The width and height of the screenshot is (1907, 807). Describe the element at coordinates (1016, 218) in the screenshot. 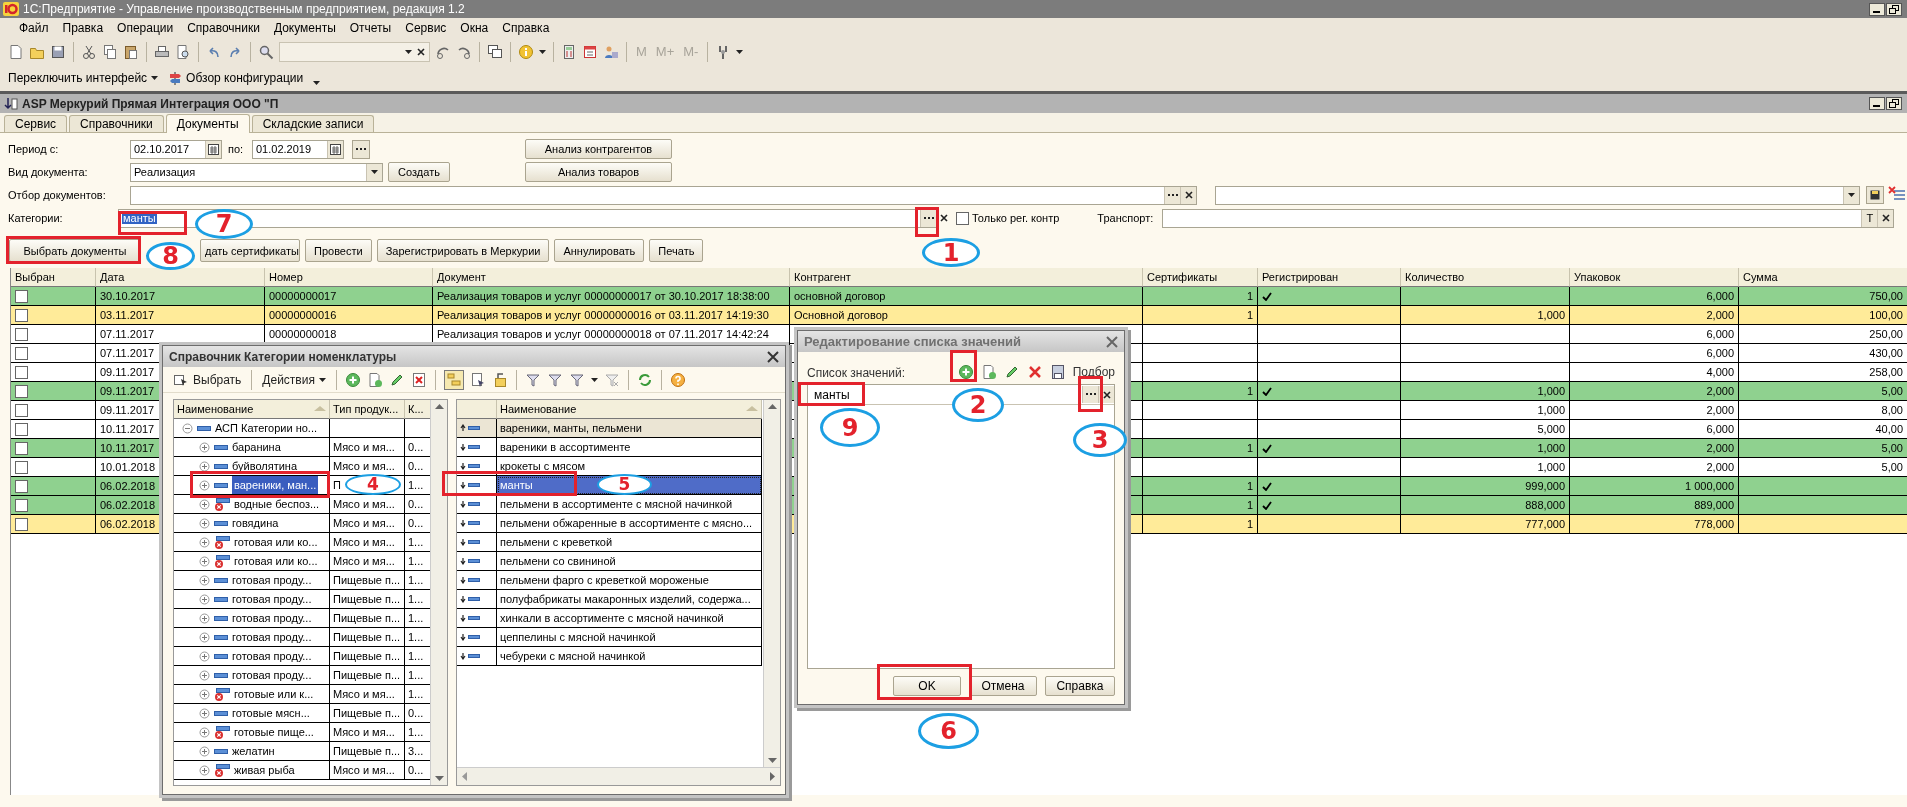

I see `checkbox-label: Только рег. контр` at that location.